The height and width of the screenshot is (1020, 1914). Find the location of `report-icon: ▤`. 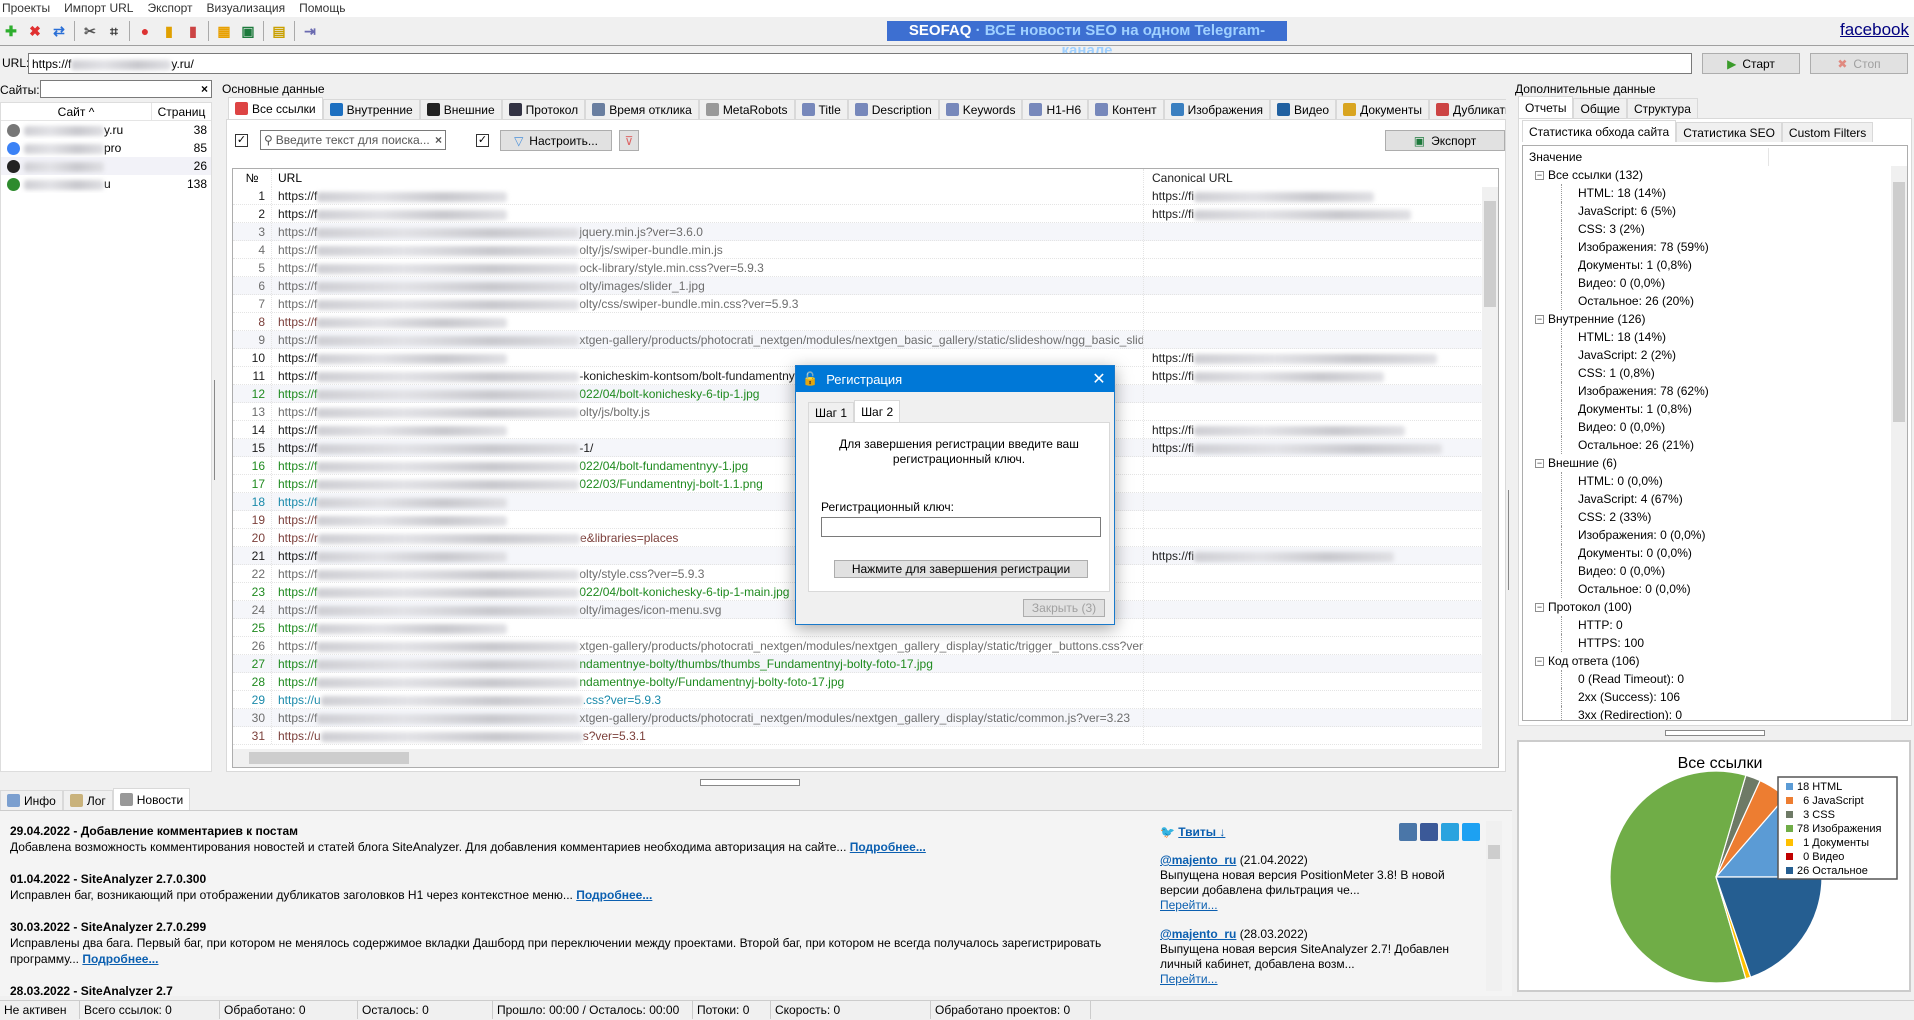

report-icon: ▤ is located at coordinates (279, 31).